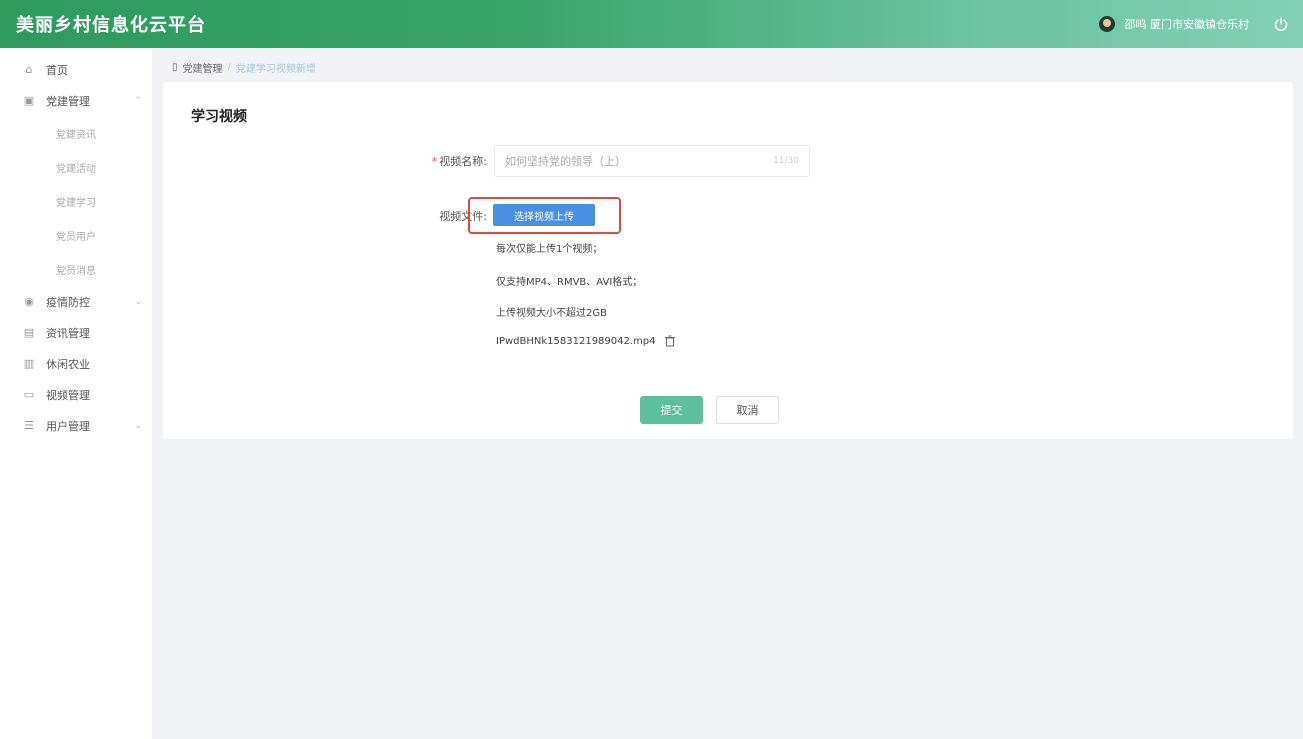 This screenshot has width=1303, height=739. What do you see at coordinates (68, 364) in the screenshot?
I see `sidebar-item-label: 休闲农业` at bounding box center [68, 364].